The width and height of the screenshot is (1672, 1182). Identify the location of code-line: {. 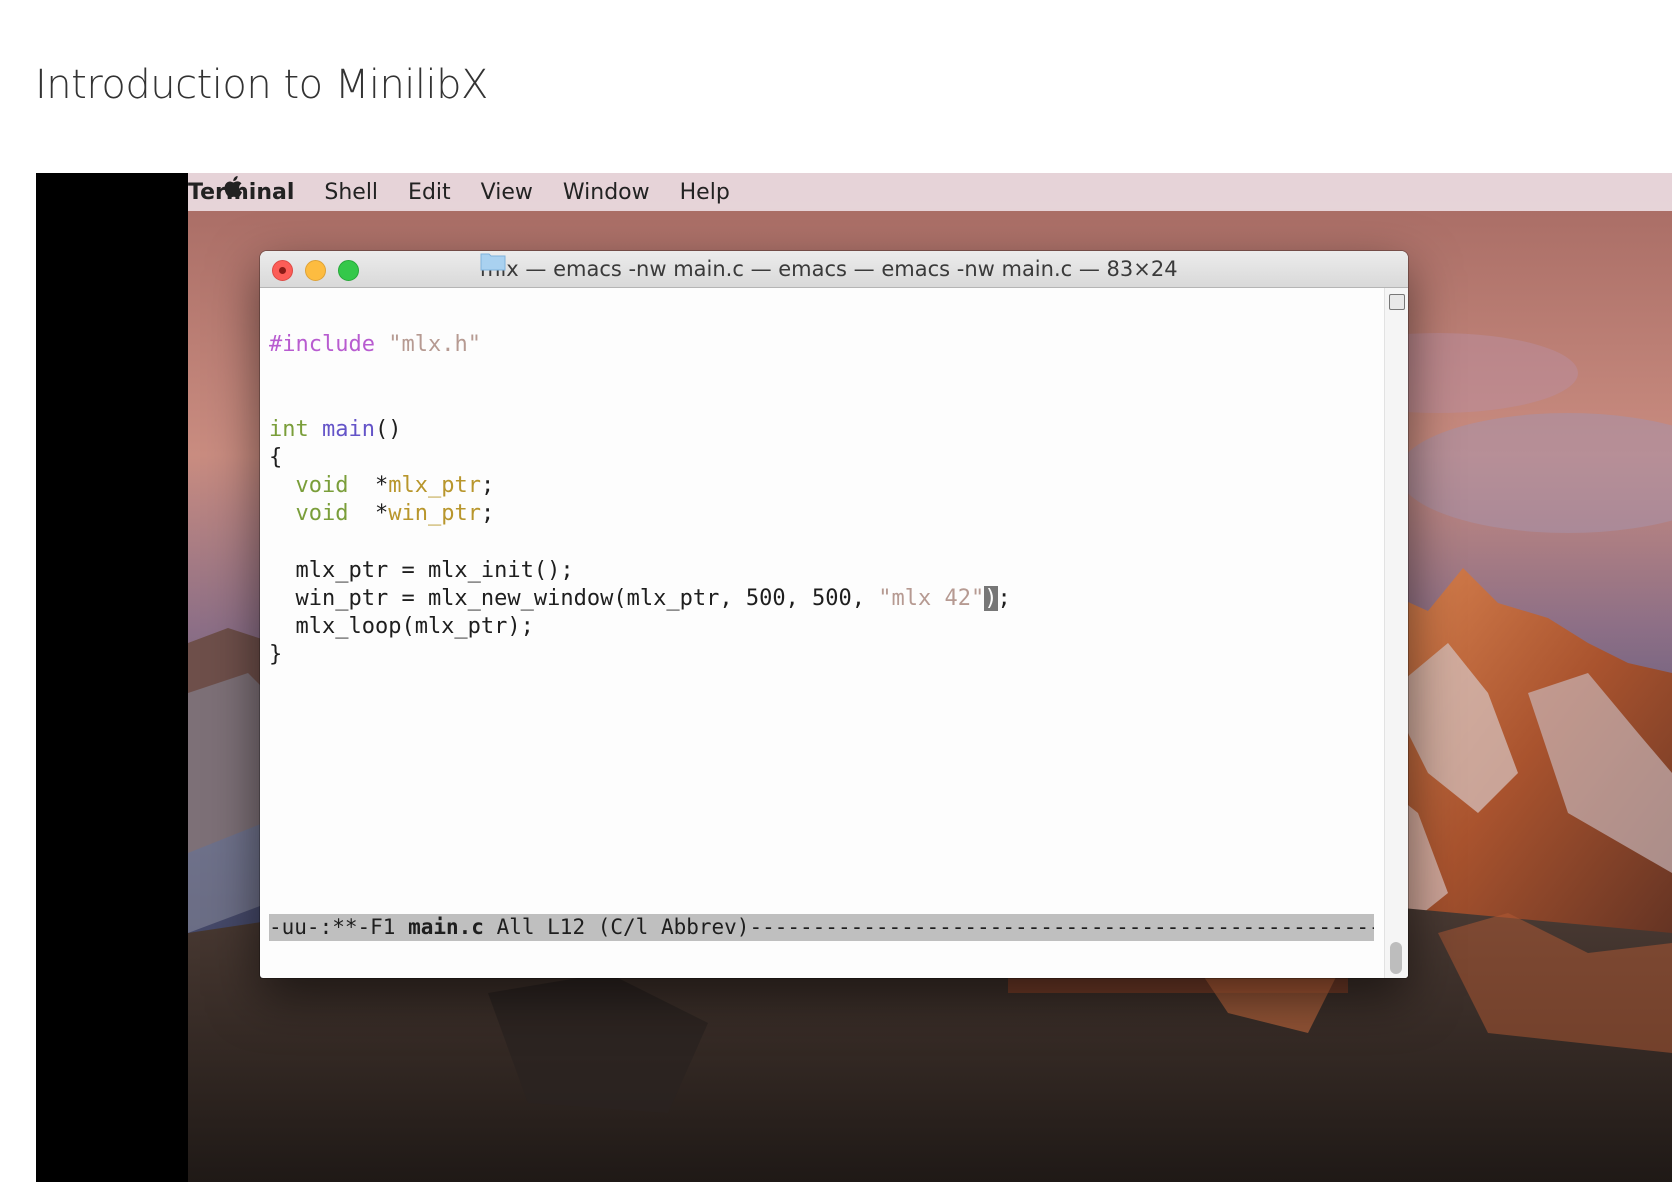
(640, 458).